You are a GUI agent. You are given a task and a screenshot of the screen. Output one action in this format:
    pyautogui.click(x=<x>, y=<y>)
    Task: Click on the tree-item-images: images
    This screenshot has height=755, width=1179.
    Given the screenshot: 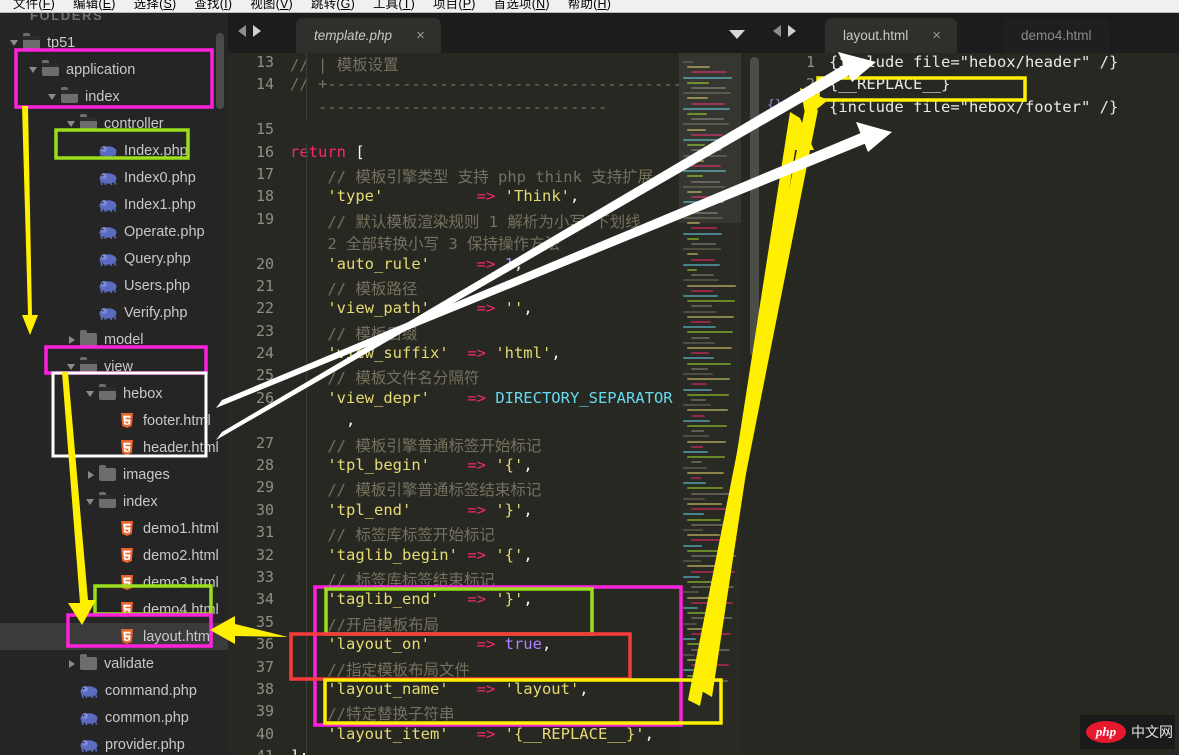 What is the action you would take?
    pyautogui.click(x=114, y=474)
    